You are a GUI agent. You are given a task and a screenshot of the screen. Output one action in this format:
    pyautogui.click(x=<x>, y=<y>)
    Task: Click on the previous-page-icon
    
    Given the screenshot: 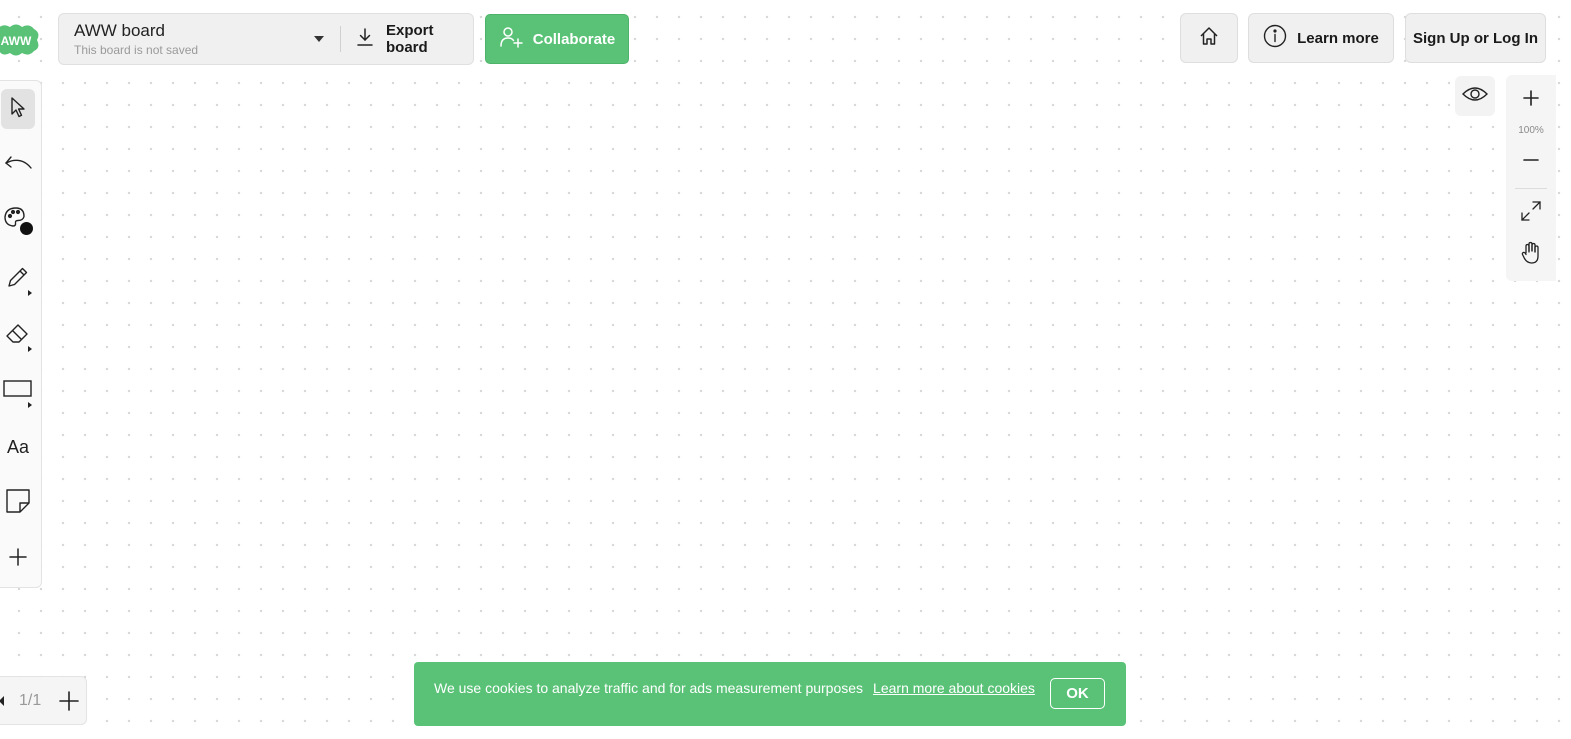 What is the action you would take?
    pyautogui.click(x=2, y=701)
    